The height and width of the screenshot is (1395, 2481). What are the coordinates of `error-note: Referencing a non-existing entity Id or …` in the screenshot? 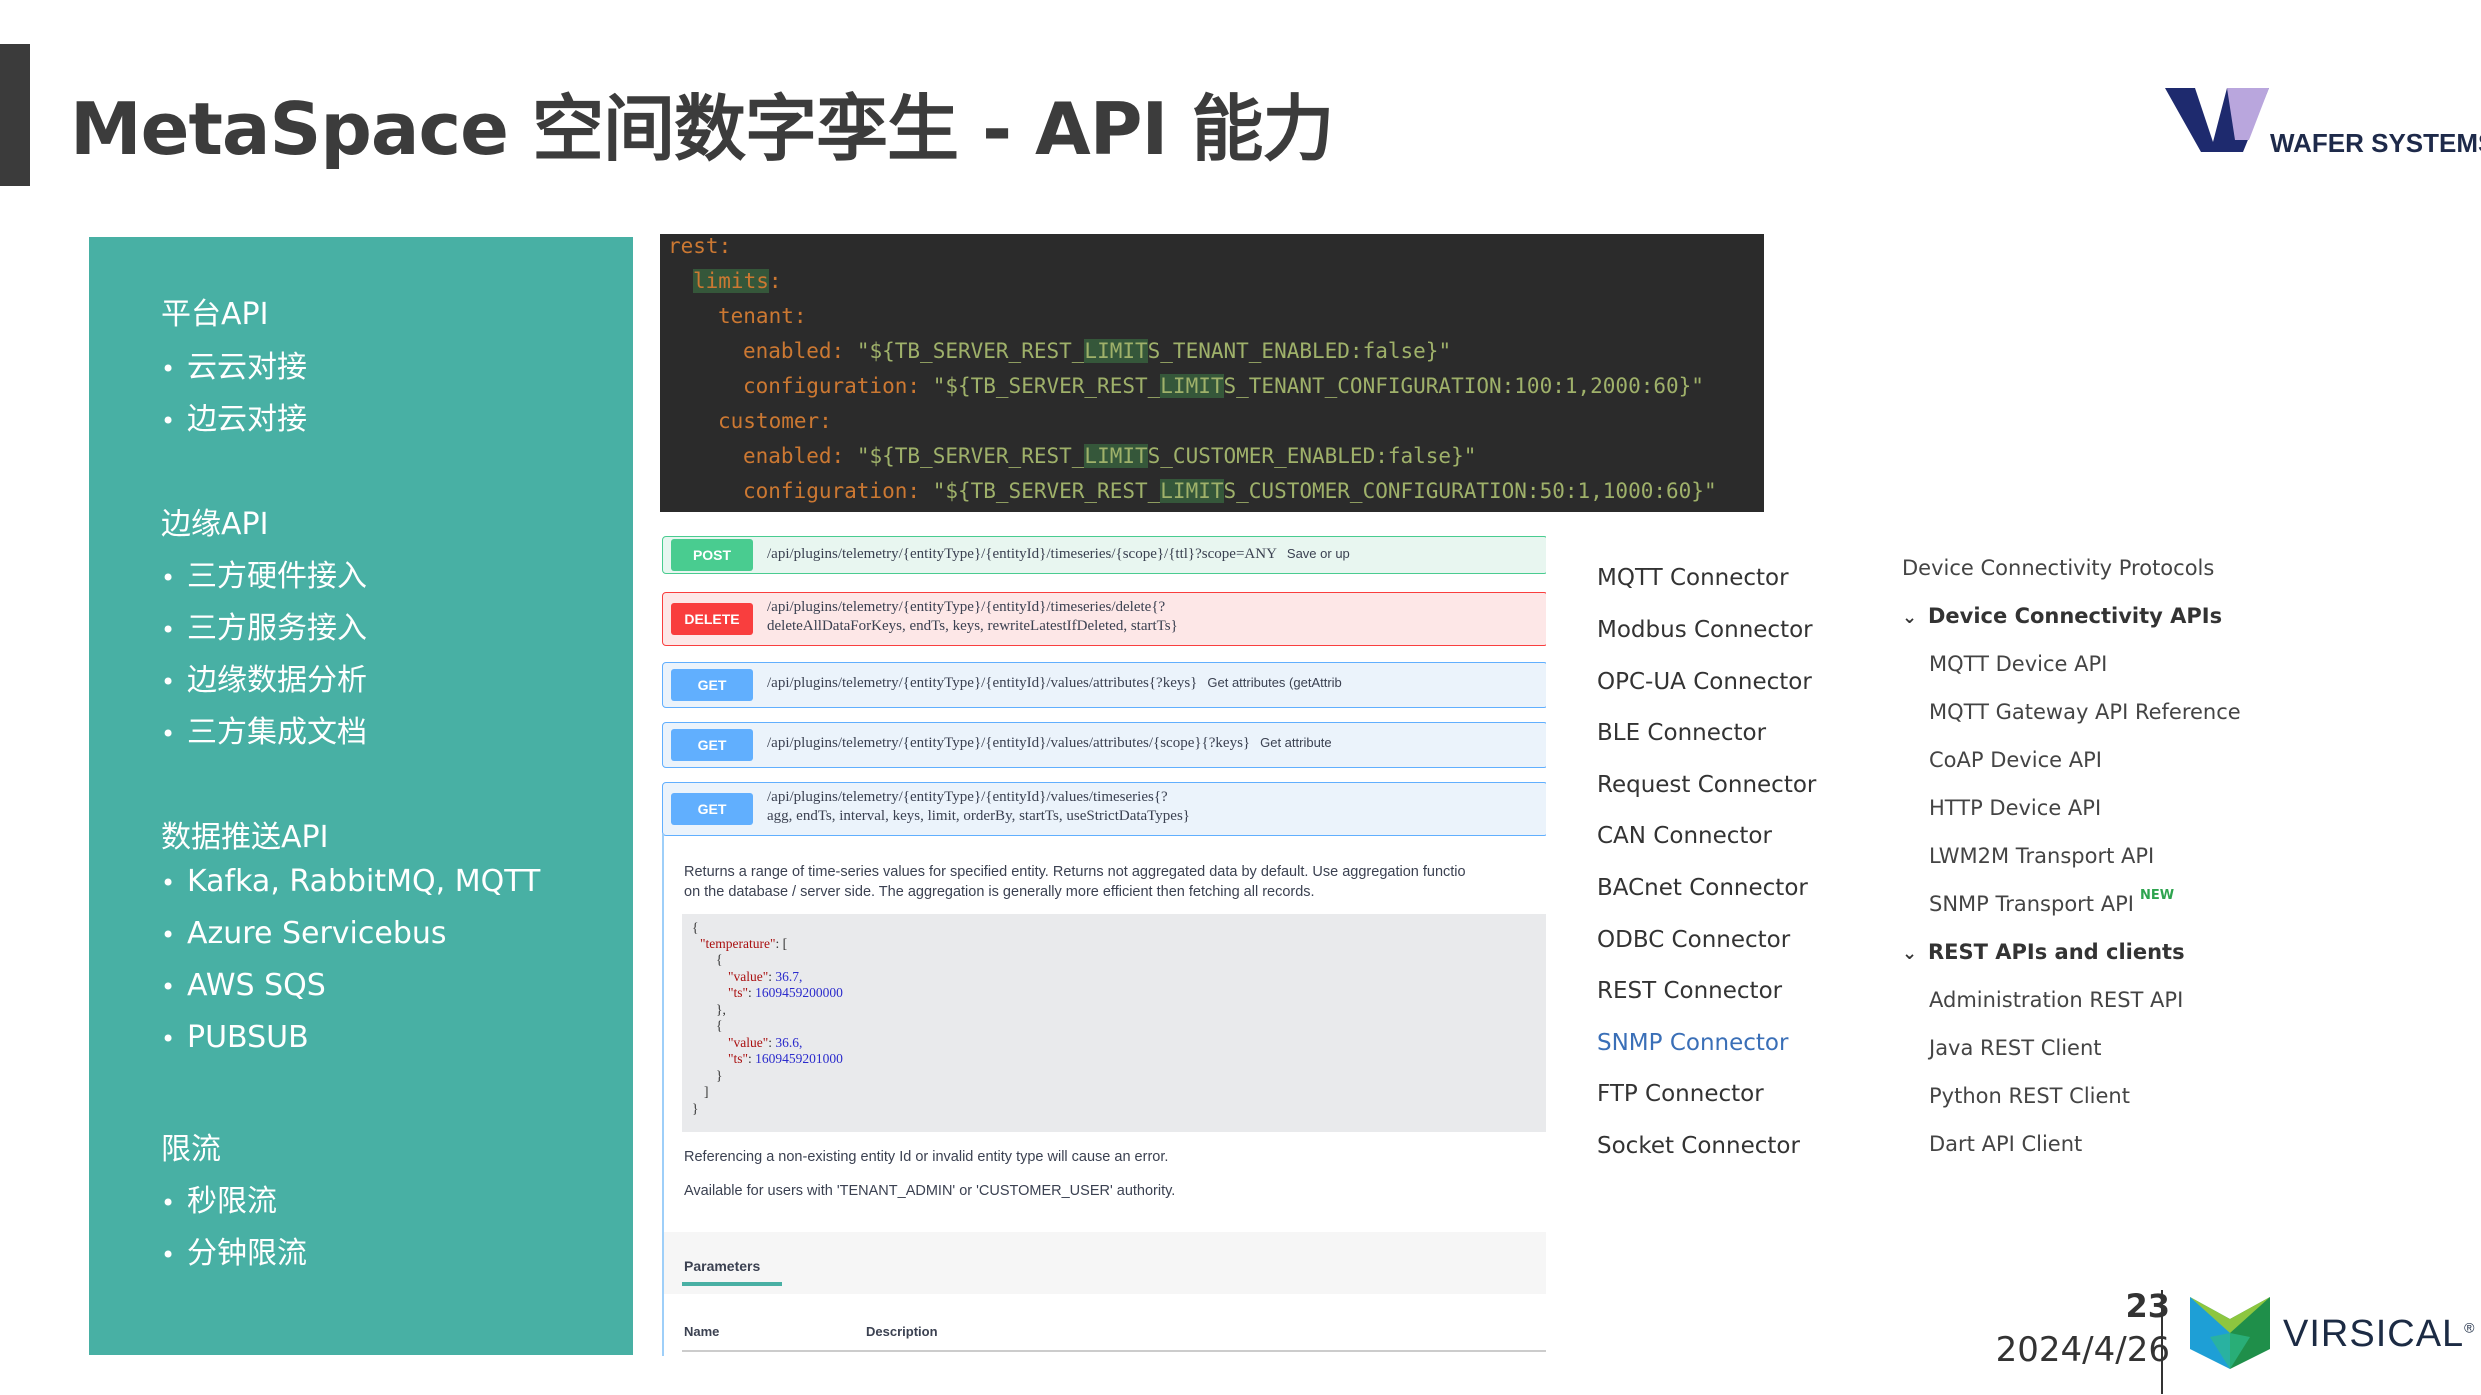 It's located at (926, 1157).